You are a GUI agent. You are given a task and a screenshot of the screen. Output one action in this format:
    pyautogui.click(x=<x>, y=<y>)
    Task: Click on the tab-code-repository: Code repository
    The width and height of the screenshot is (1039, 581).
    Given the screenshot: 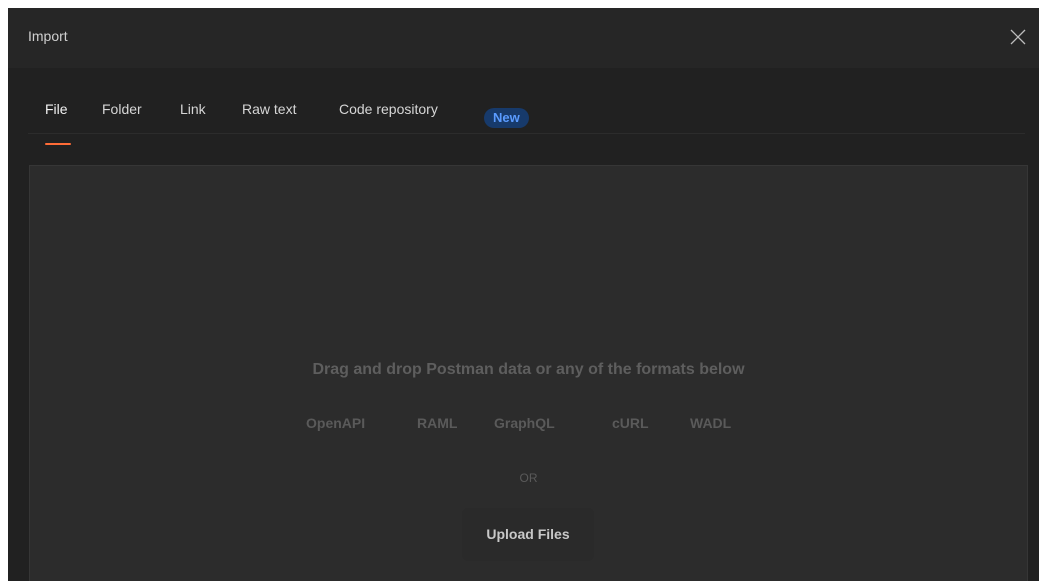 What is the action you would take?
    pyautogui.click(x=388, y=109)
    